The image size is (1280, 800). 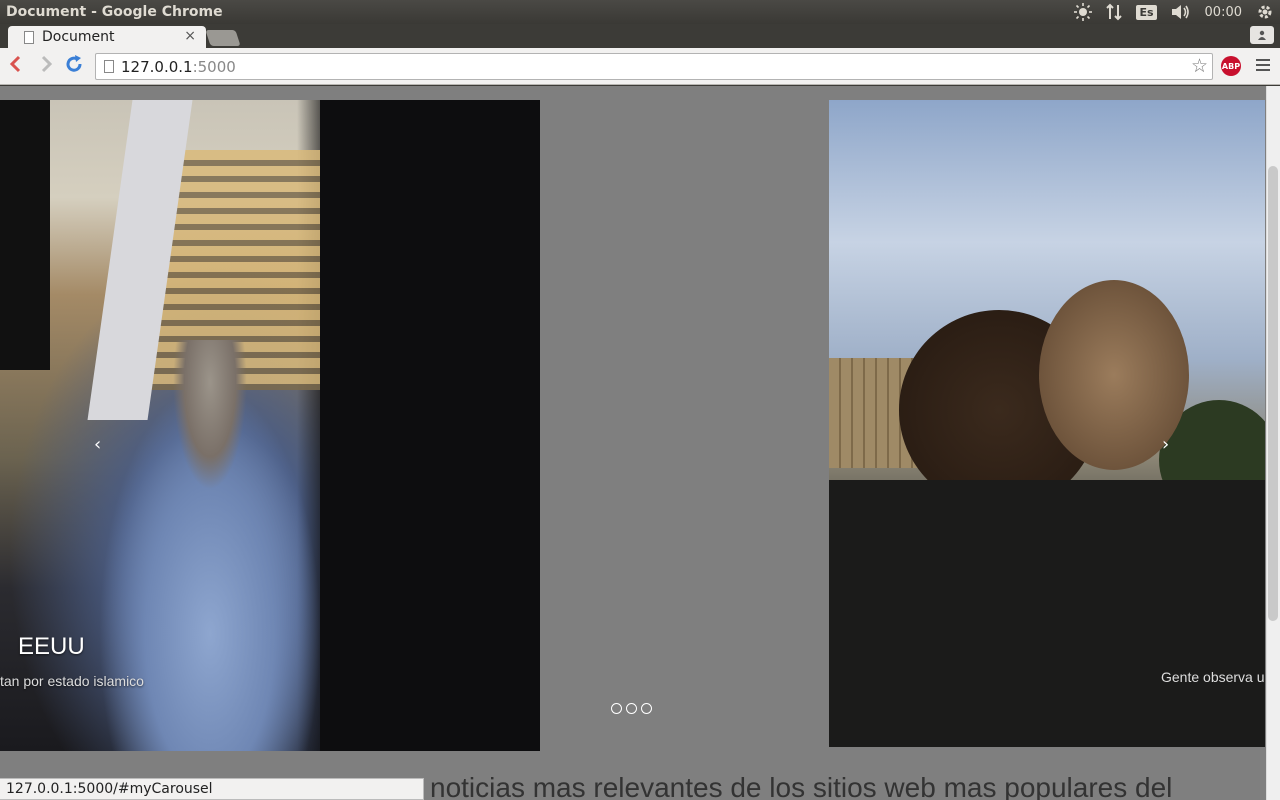 I want to click on url-host: 127.0.0.1, so click(x=157, y=67).